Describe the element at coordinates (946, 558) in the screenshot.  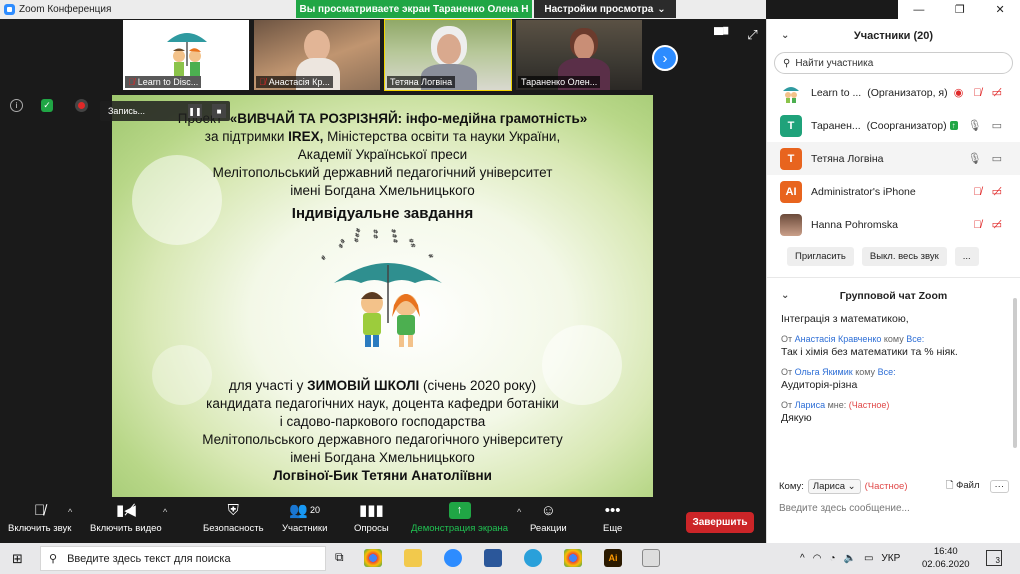
I see `taskbar-clock: 16:40 02.06.2020` at that location.